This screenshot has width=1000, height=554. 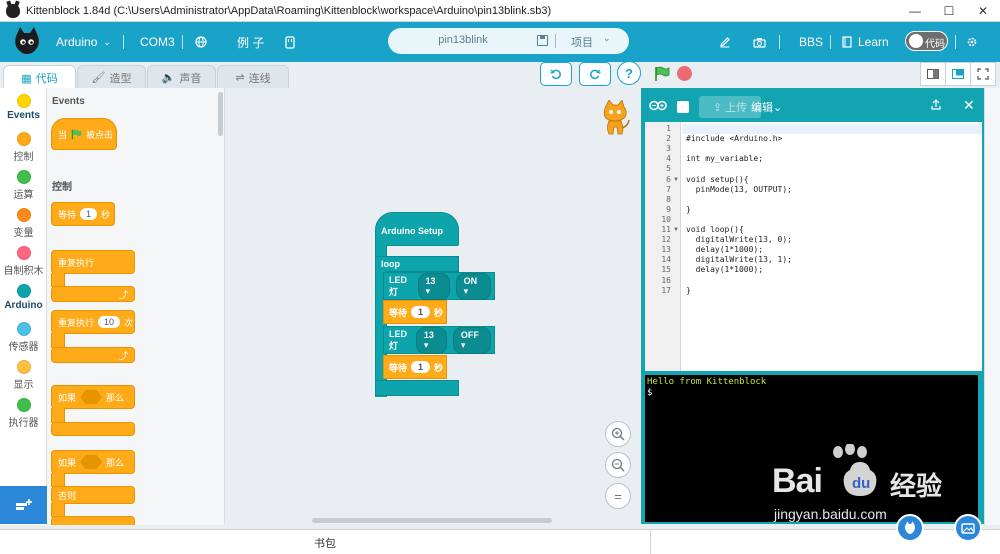 What do you see at coordinates (23, 223) in the screenshot?
I see `category-variables: 变量` at bounding box center [23, 223].